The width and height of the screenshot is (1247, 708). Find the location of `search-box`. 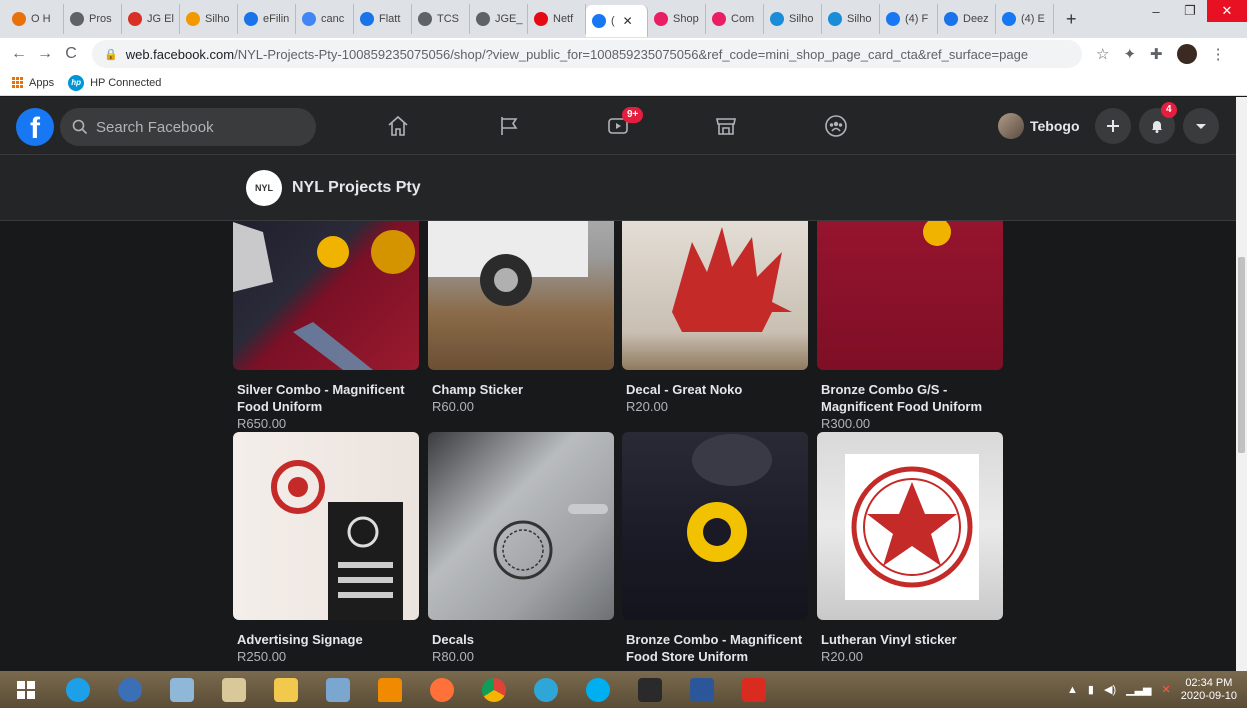

search-box is located at coordinates (188, 127).